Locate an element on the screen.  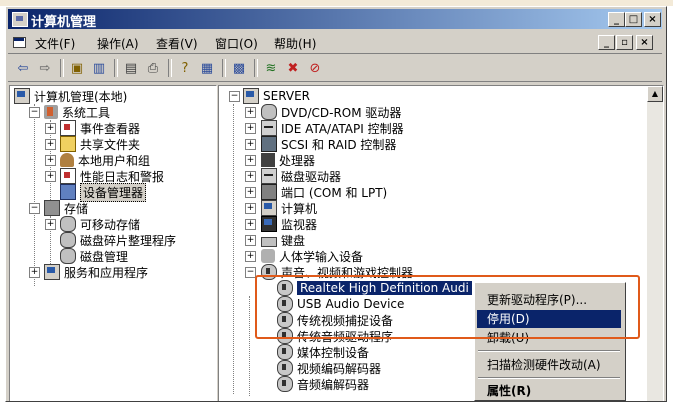
device-video-codecs: 视频编码解码器 is located at coordinates (329, 368).